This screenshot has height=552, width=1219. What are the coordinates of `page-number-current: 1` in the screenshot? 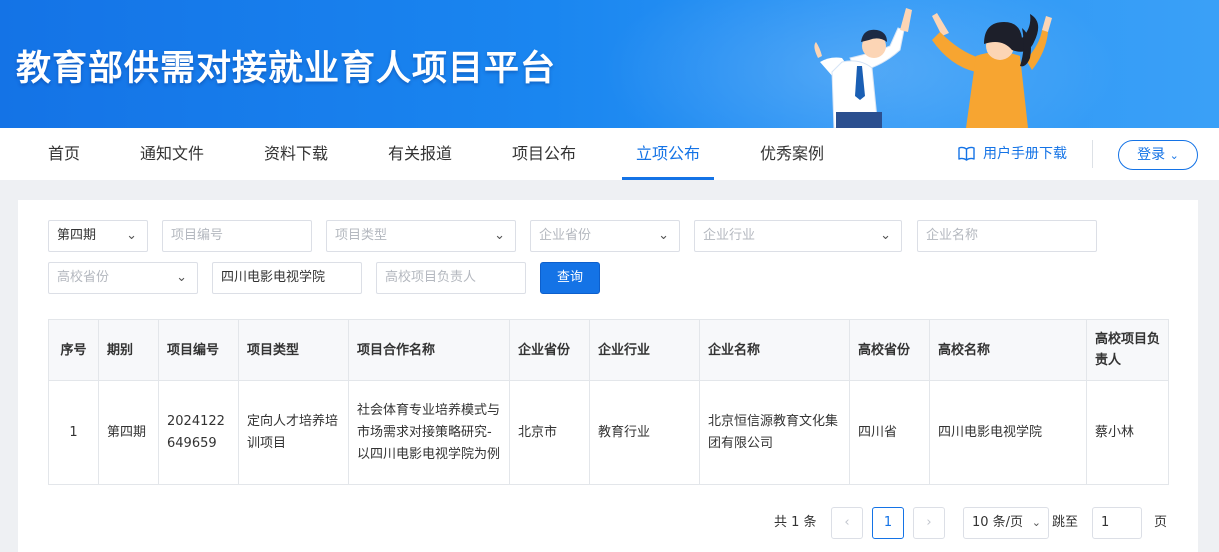 It's located at (888, 523).